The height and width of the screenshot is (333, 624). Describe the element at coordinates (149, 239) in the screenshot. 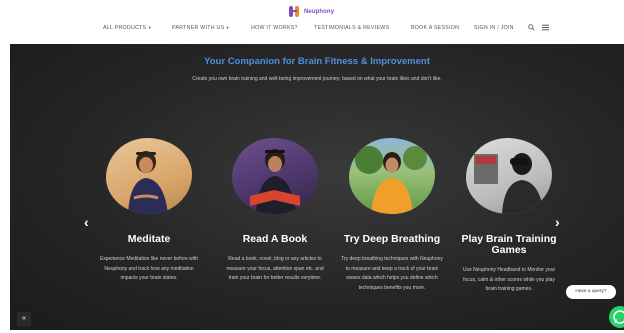

I see `card-title: Meditate` at that location.